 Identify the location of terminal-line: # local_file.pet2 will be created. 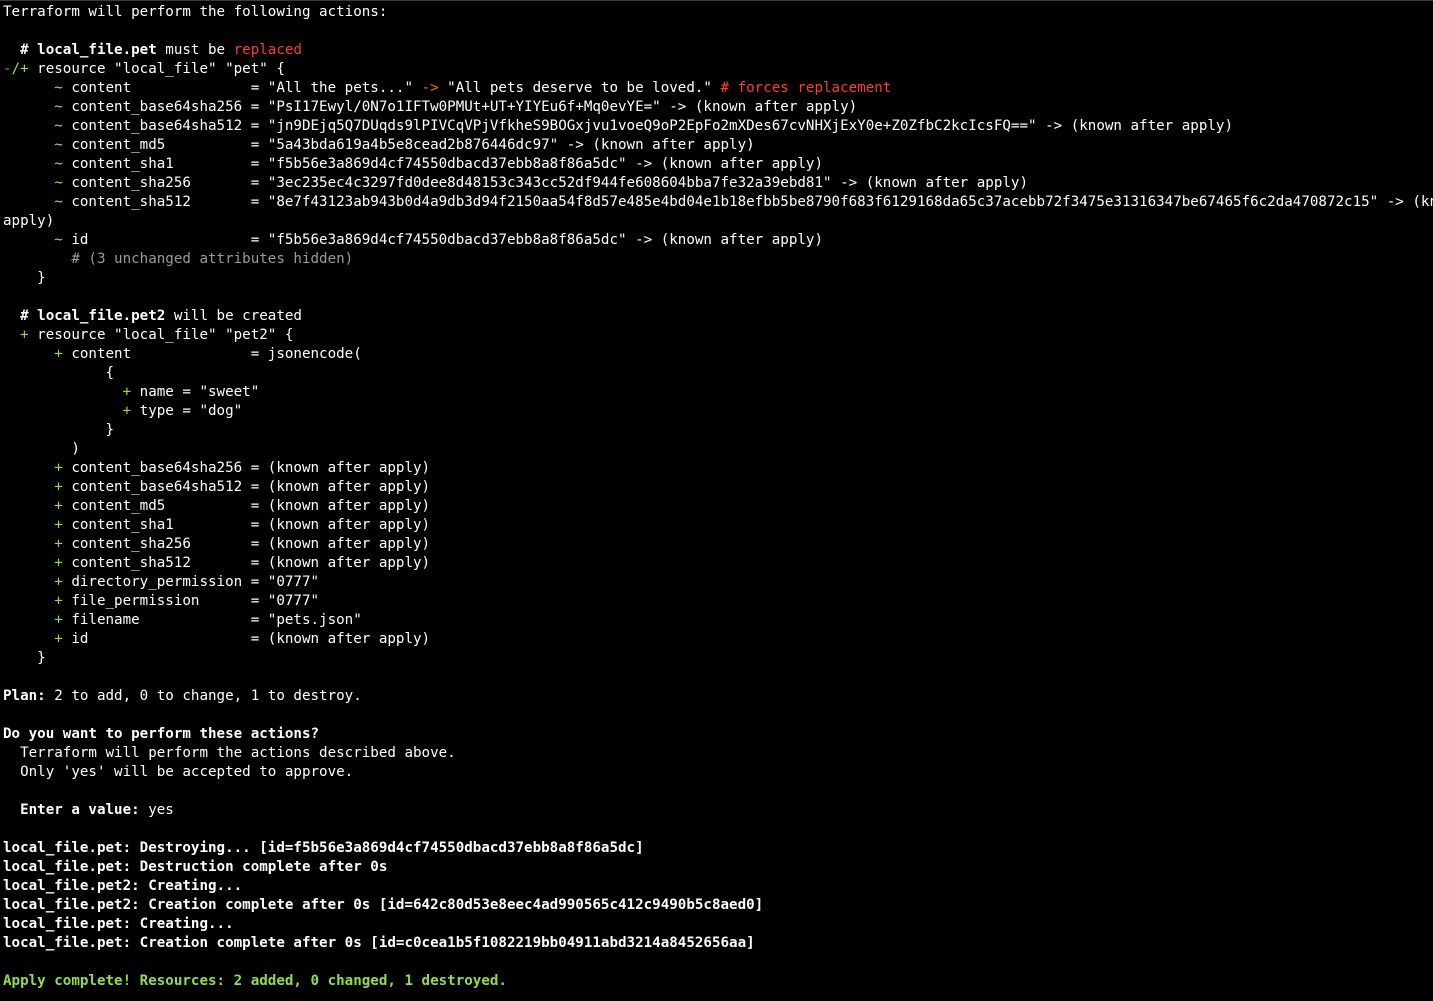
(718, 316).